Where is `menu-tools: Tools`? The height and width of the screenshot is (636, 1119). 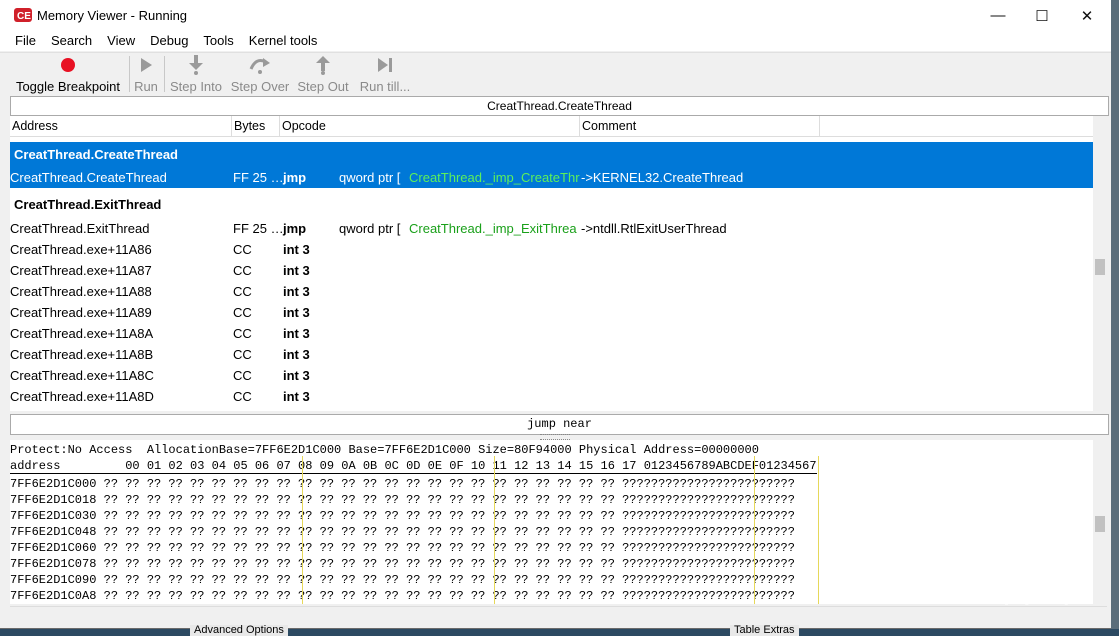
menu-tools: Tools is located at coordinates (216, 41).